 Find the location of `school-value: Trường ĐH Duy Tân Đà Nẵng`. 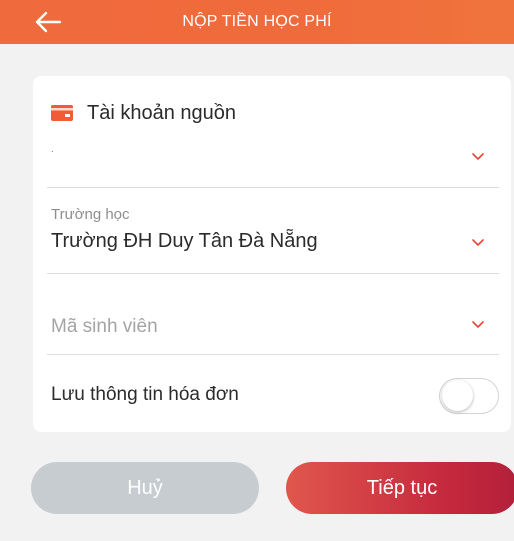

school-value: Trường ĐH Duy Tân Đà Nẵng is located at coordinates (184, 241).